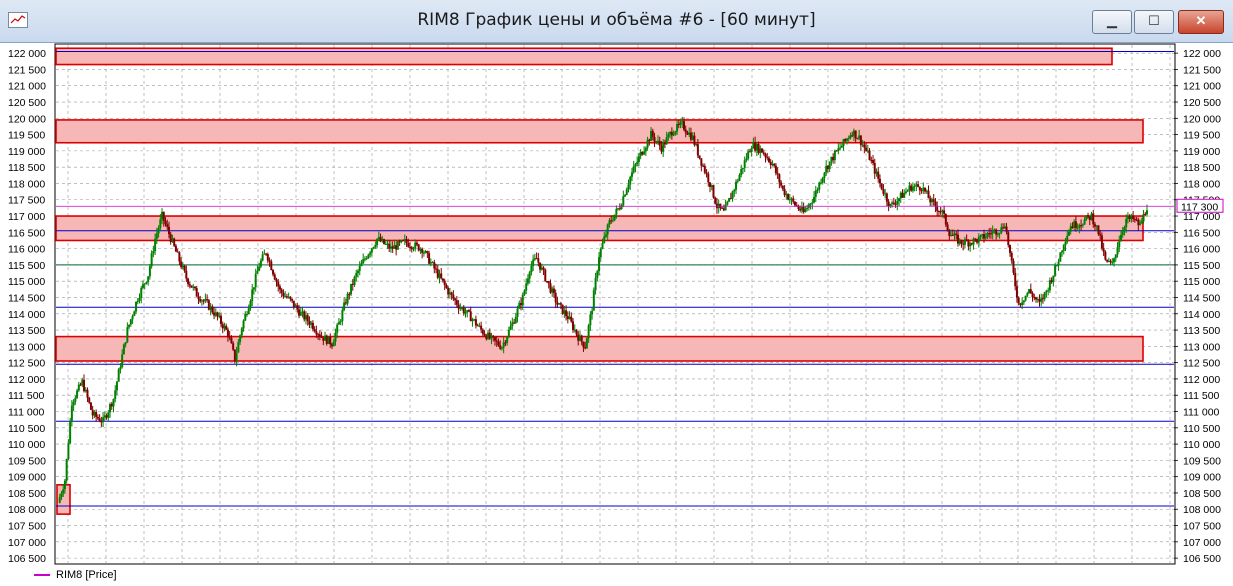  I want to click on y-tick-label-left: 108 500, so click(27, 494).